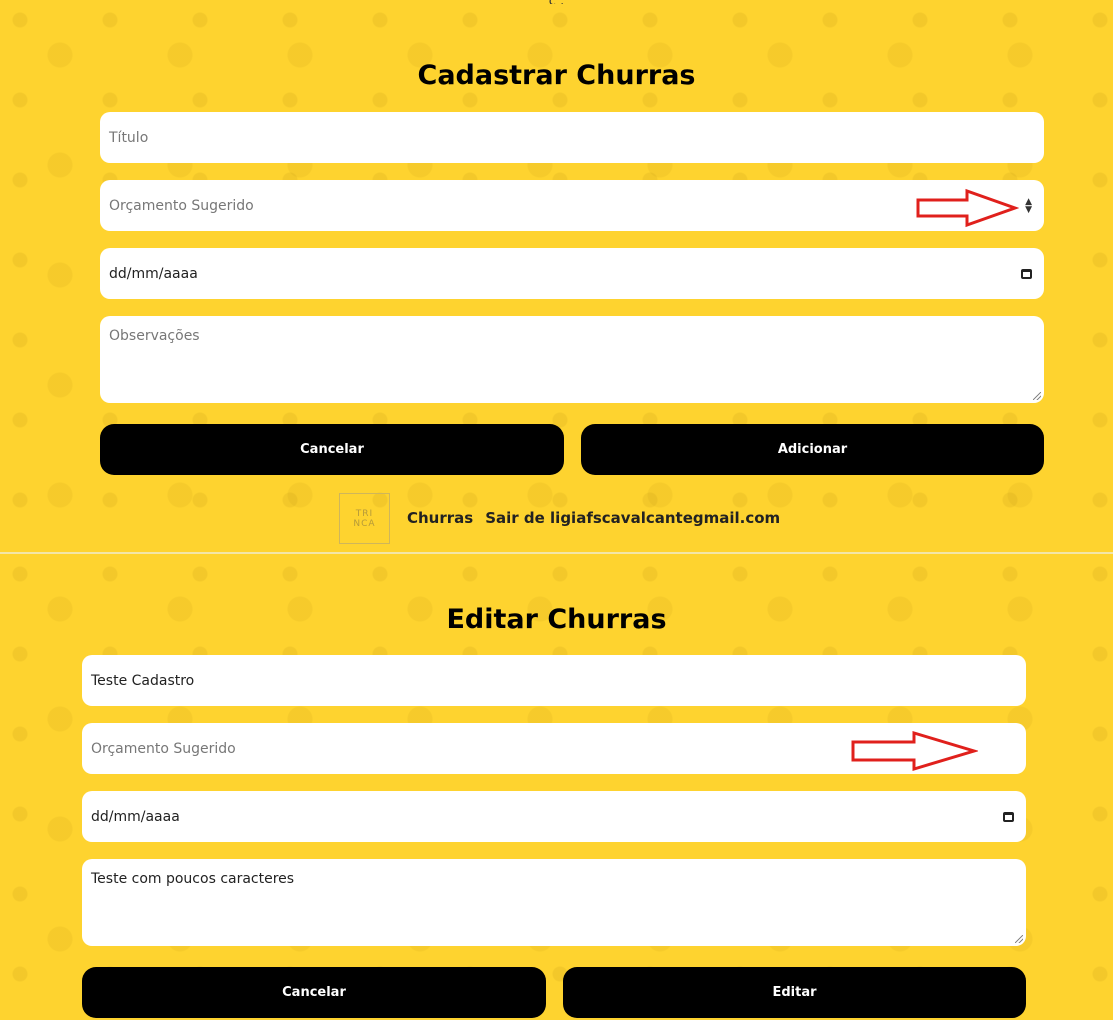 Image resolution: width=1113 pixels, height=1020 pixels. What do you see at coordinates (314, 992) in the screenshot?
I see `cancel-button-edit: Cancelar` at bounding box center [314, 992].